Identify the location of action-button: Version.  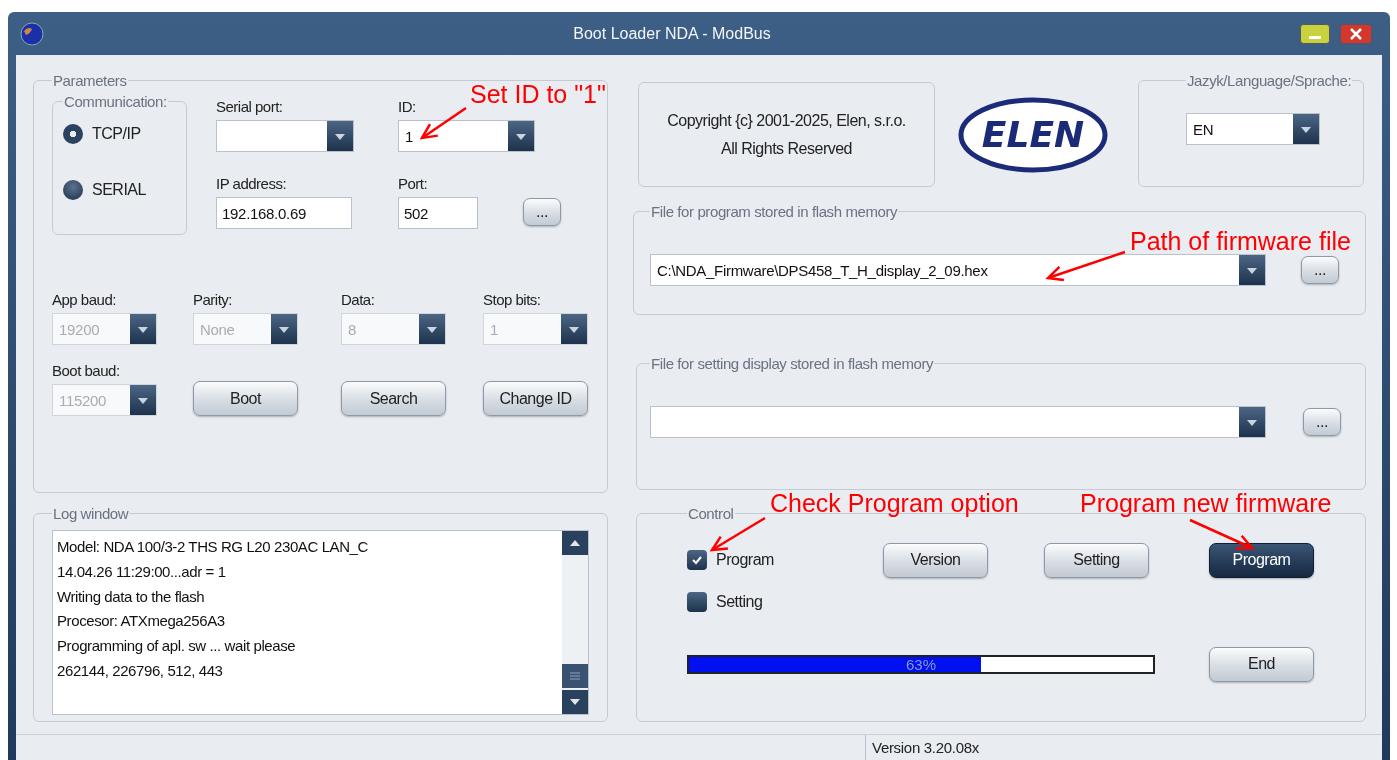
(935, 560).